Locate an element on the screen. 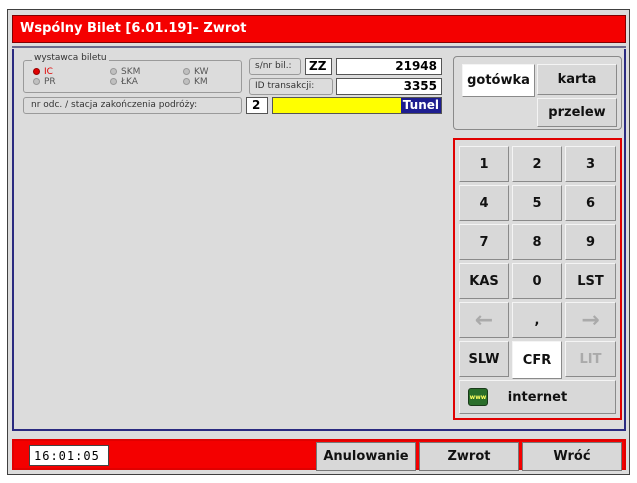 This screenshot has width=637, height=483. internet-button: www internet is located at coordinates (537, 397).